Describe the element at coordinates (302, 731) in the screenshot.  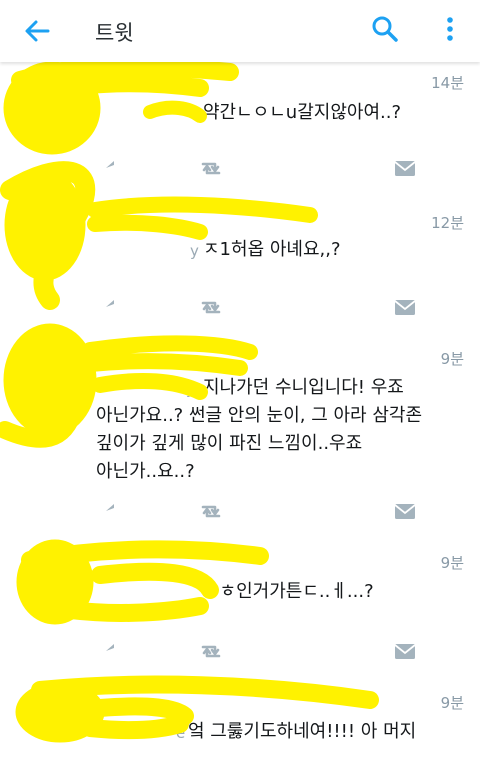
I see `tweet-text: 엌 그룷기도하네여!!!! 아 머지` at that location.